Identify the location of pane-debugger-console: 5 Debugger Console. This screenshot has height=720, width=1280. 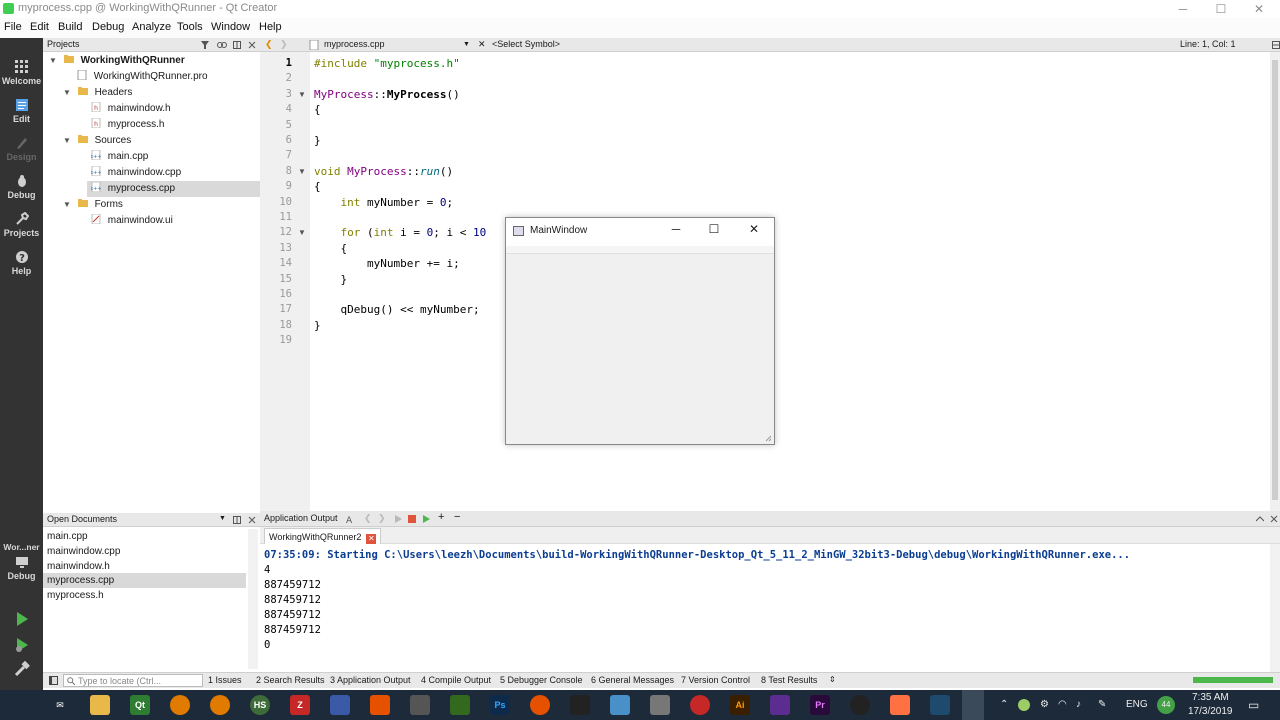
(541, 680).